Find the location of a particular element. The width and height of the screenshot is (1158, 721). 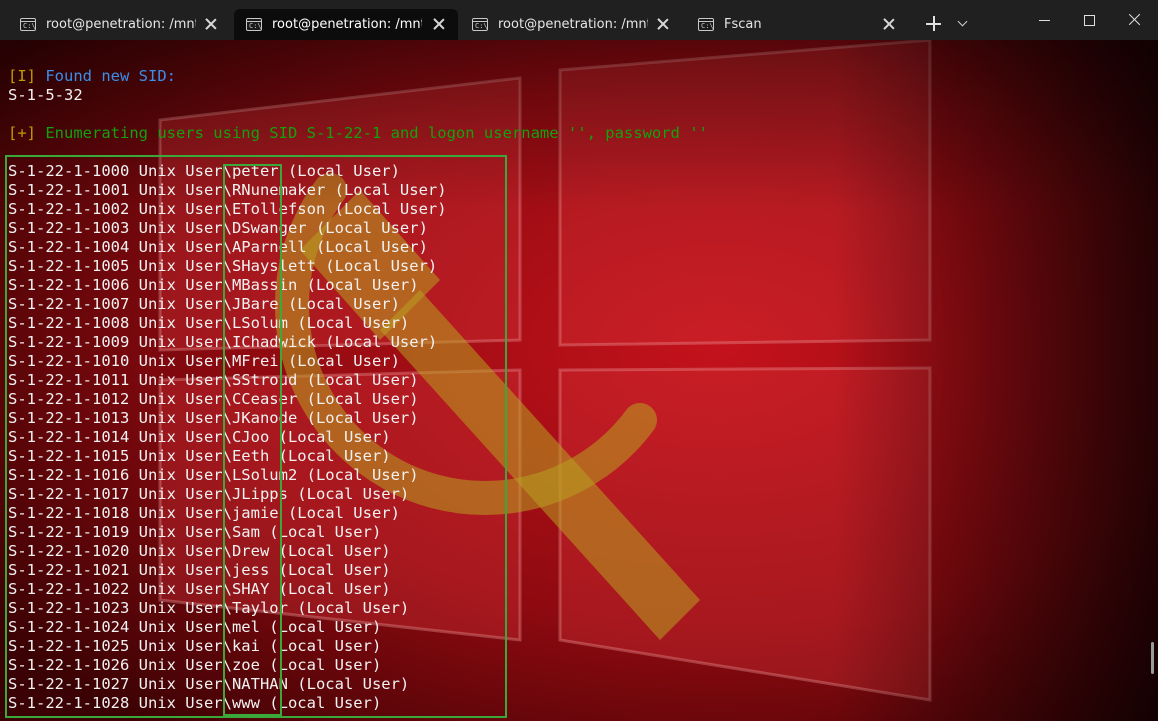

tab-root-3: C:\ root@penetration: /mnt/c/U is located at coordinates (571, 24).